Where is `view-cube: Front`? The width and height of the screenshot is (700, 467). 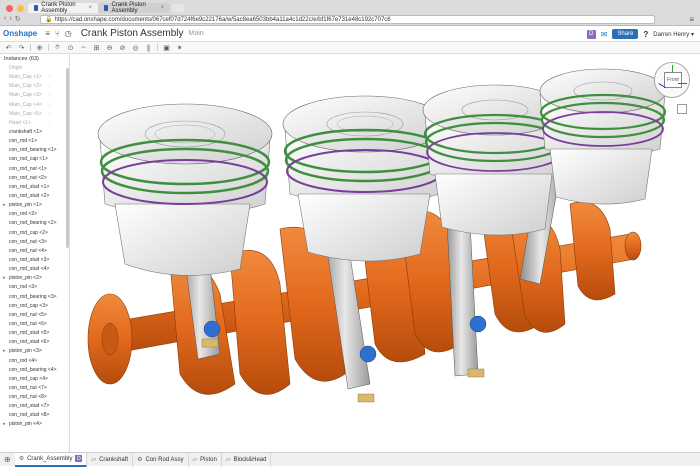
view-cube: Front is located at coordinates (672, 80).